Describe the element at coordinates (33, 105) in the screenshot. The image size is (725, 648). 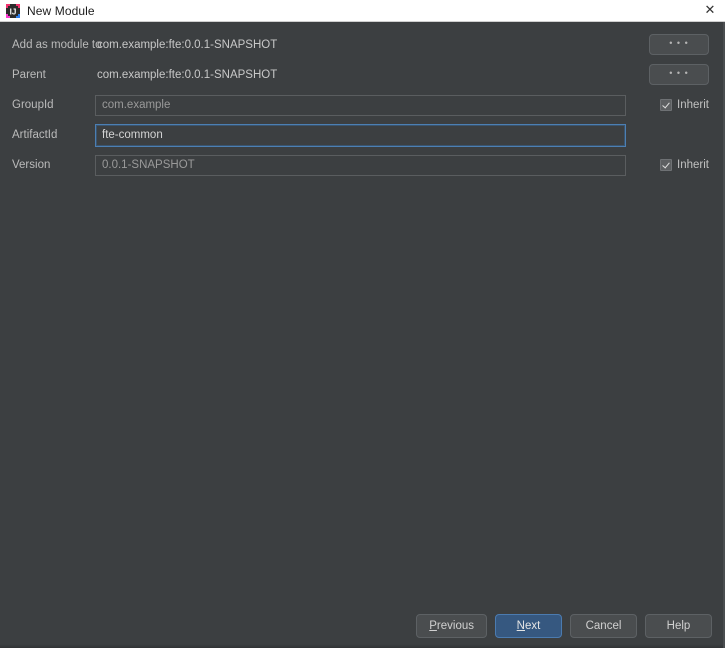
I see `label-groupid: GroupId` at that location.